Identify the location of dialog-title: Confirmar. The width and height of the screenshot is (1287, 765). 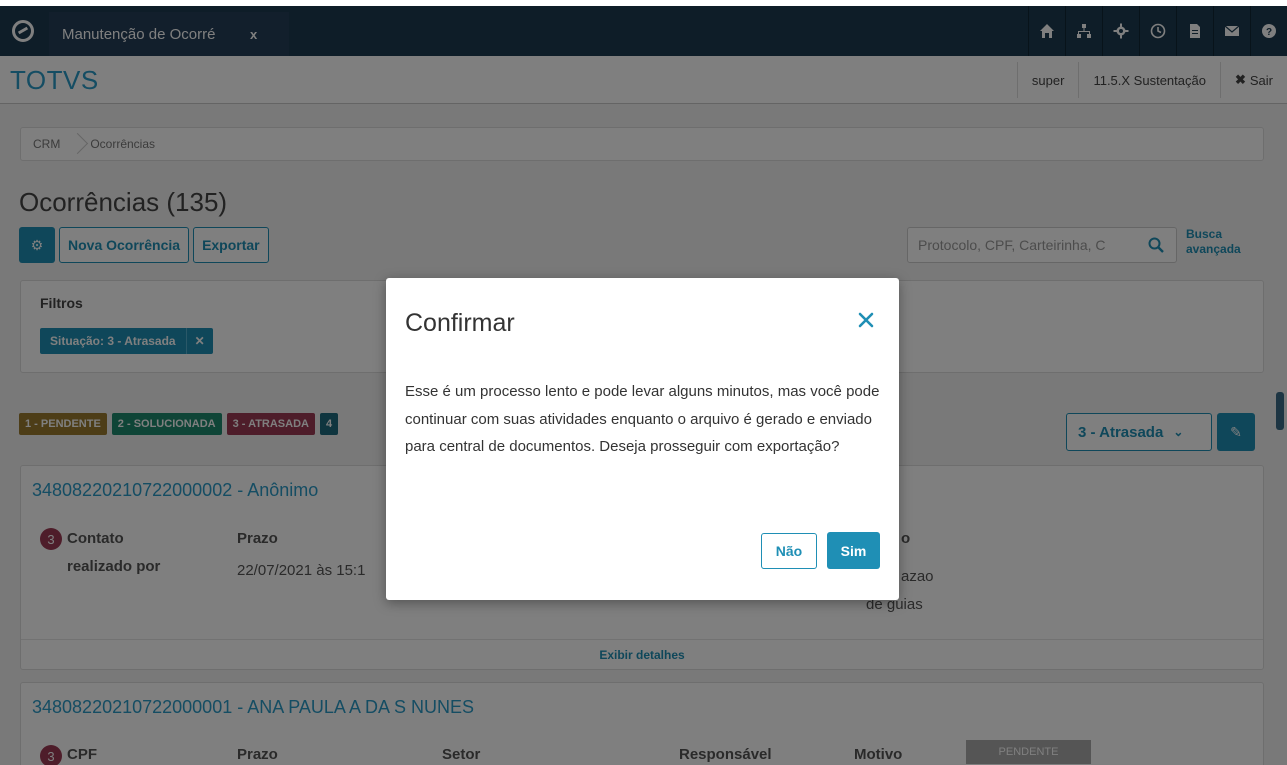
(460, 323).